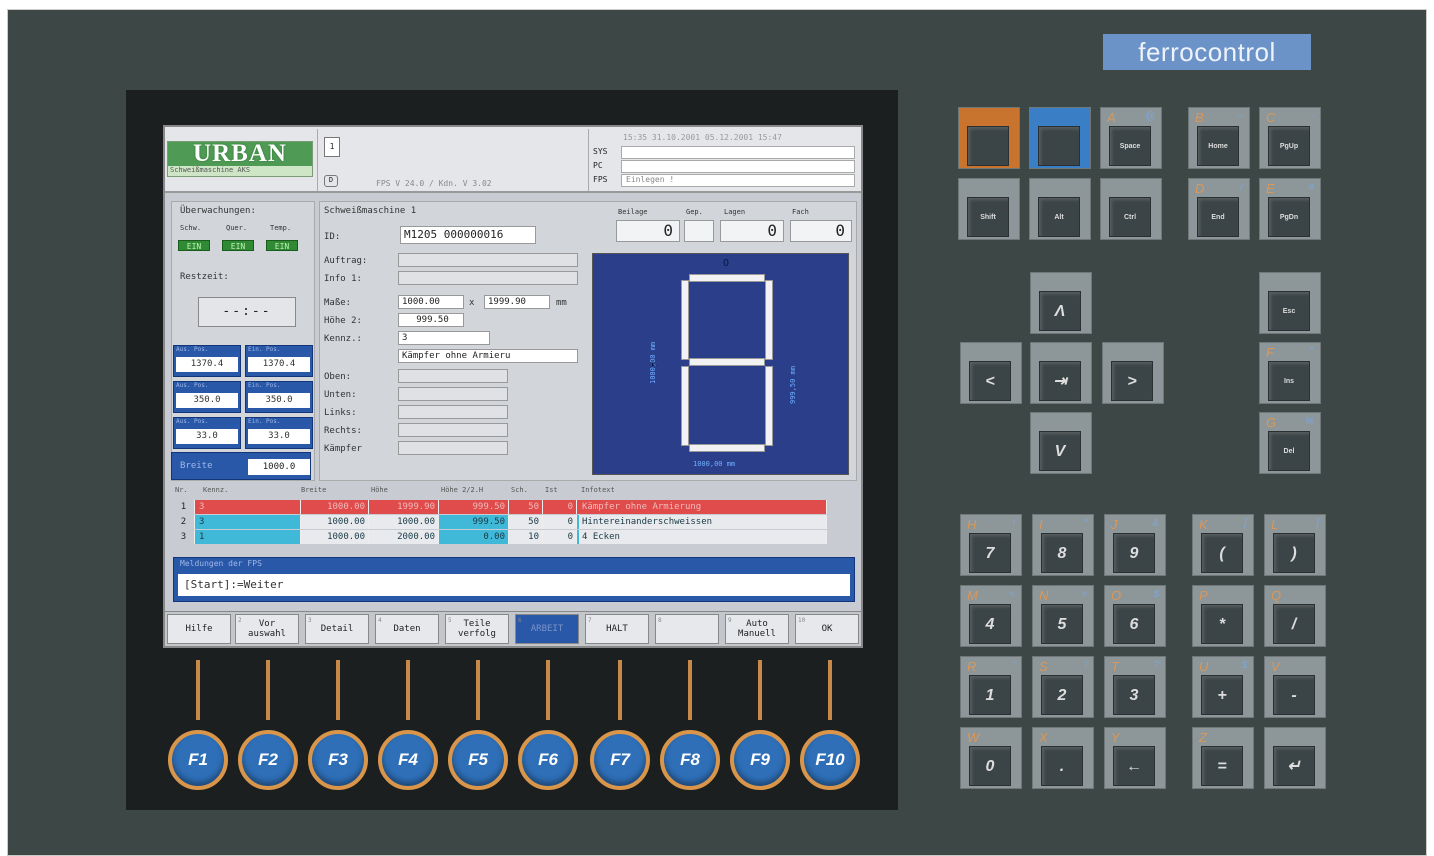 Image resolution: width=1434 pixels, height=856 pixels. I want to click on count-beilage: 0, so click(648, 231).